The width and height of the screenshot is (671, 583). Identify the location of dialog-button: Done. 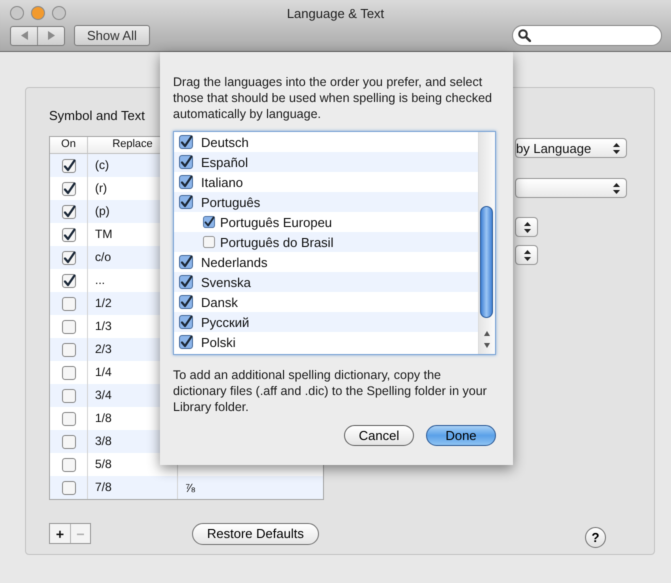
(461, 435).